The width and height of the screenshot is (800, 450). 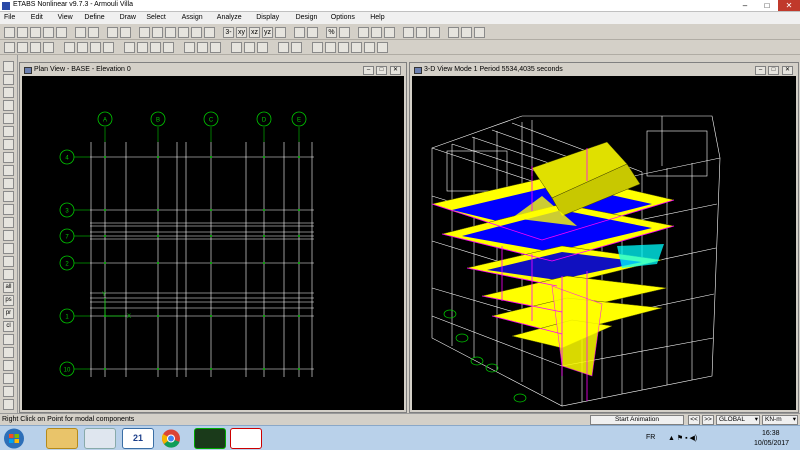 What do you see at coordinates (312, 32) in the screenshot?
I see `down-icon` at bounding box center [312, 32].